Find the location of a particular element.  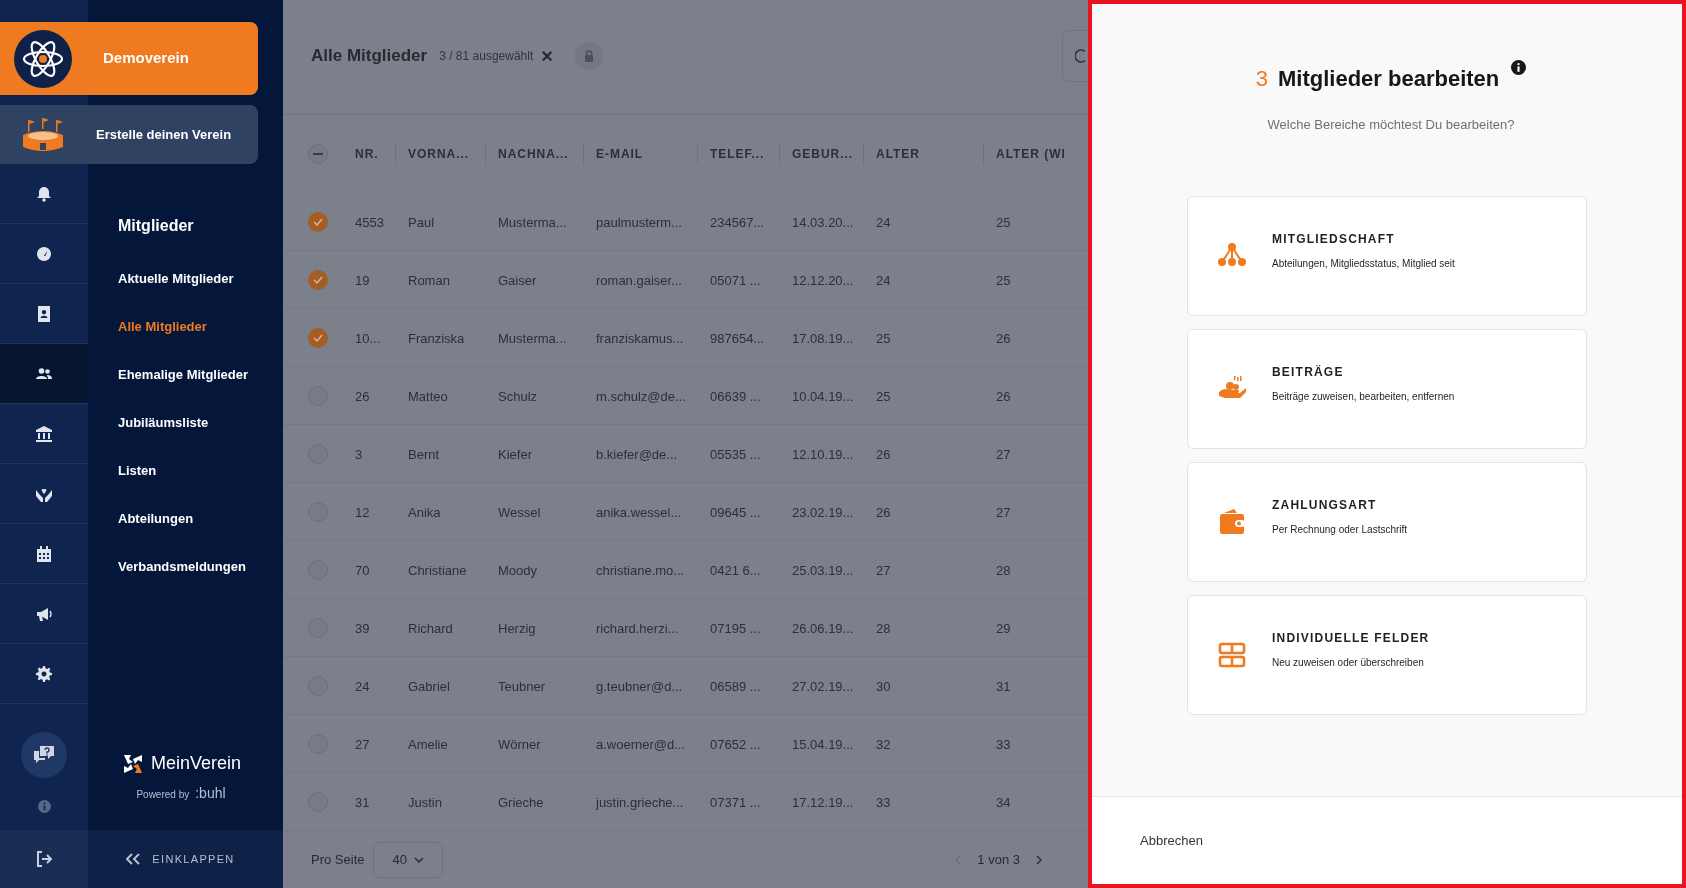

clear-selection-button: × is located at coordinates (547, 56).